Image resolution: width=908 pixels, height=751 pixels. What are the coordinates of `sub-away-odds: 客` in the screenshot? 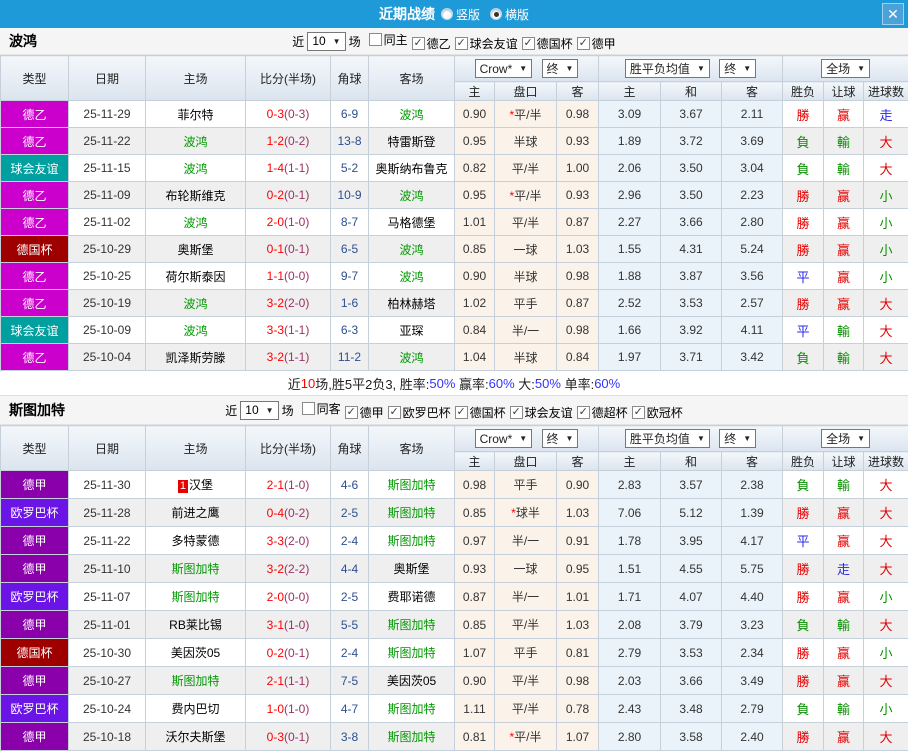 It's located at (577, 91).